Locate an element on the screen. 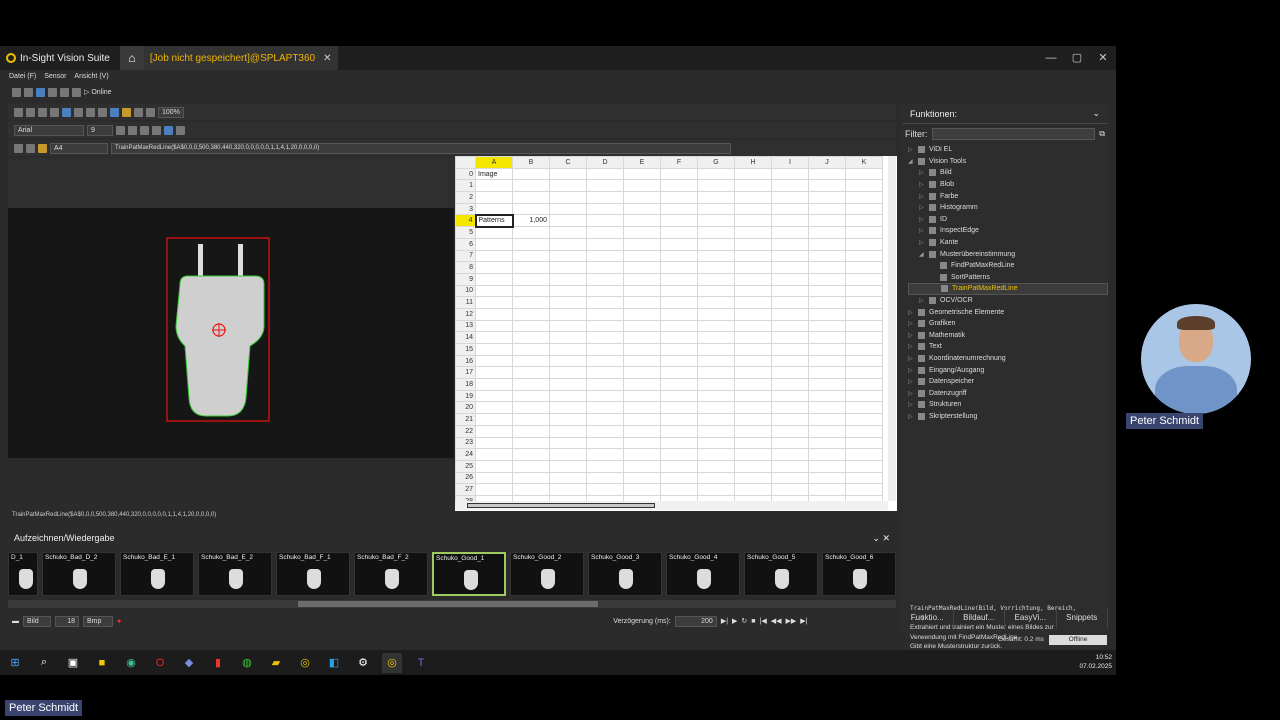  whatsapp-icon: ◍ is located at coordinates (247, 663).